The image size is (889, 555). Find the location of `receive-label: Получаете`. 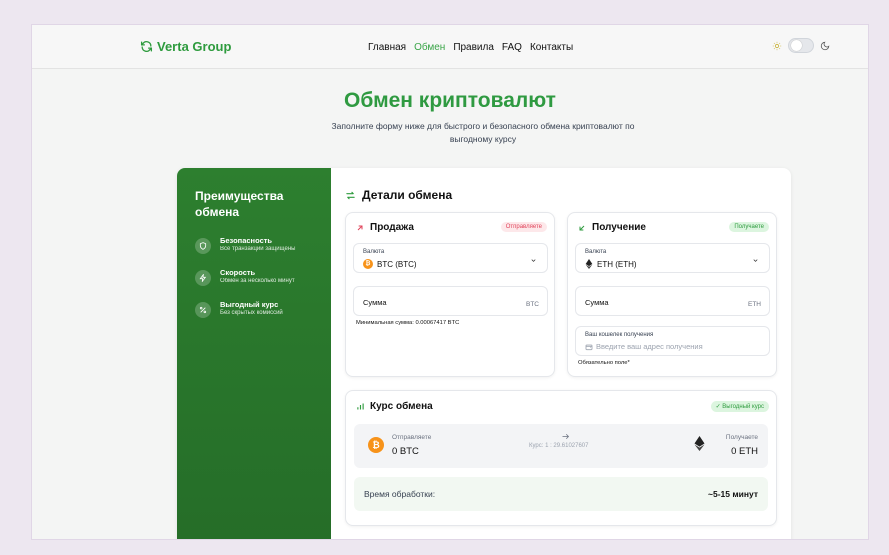

receive-label: Получаете is located at coordinates (741, 437).